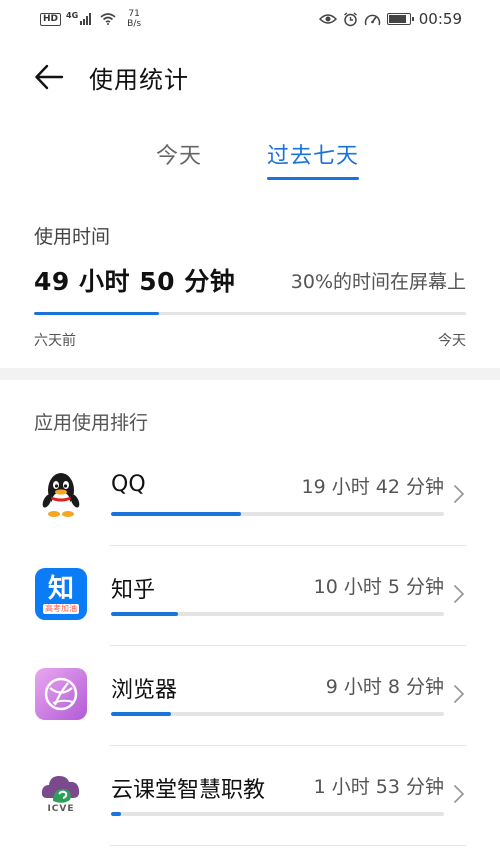  Describe the element at coordinates (134, 24) in the screenshot. I see `speed-unit: B/s` at that location.